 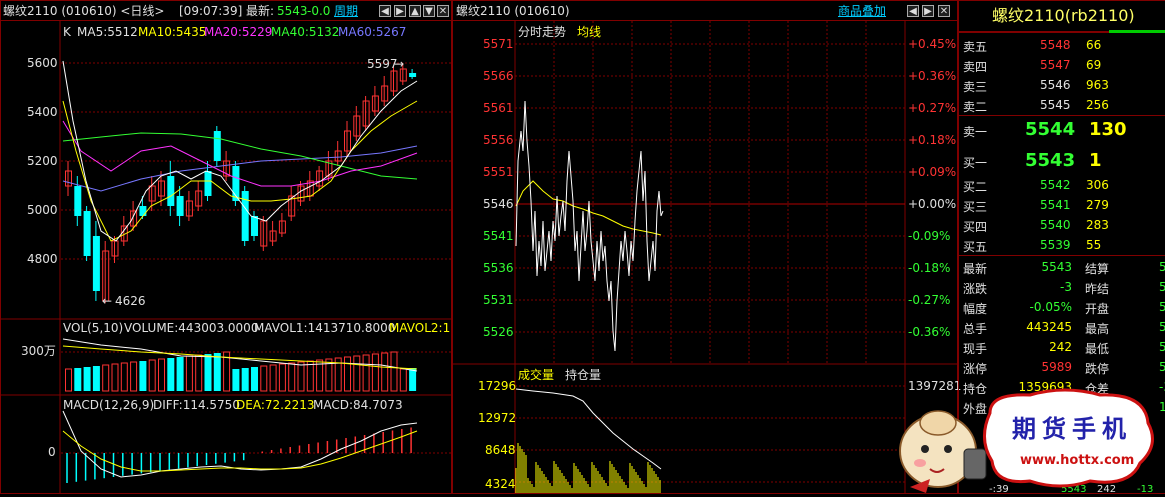 I want to click on mavol2-value: MAVOL2:1, so click(x=420, y=328).